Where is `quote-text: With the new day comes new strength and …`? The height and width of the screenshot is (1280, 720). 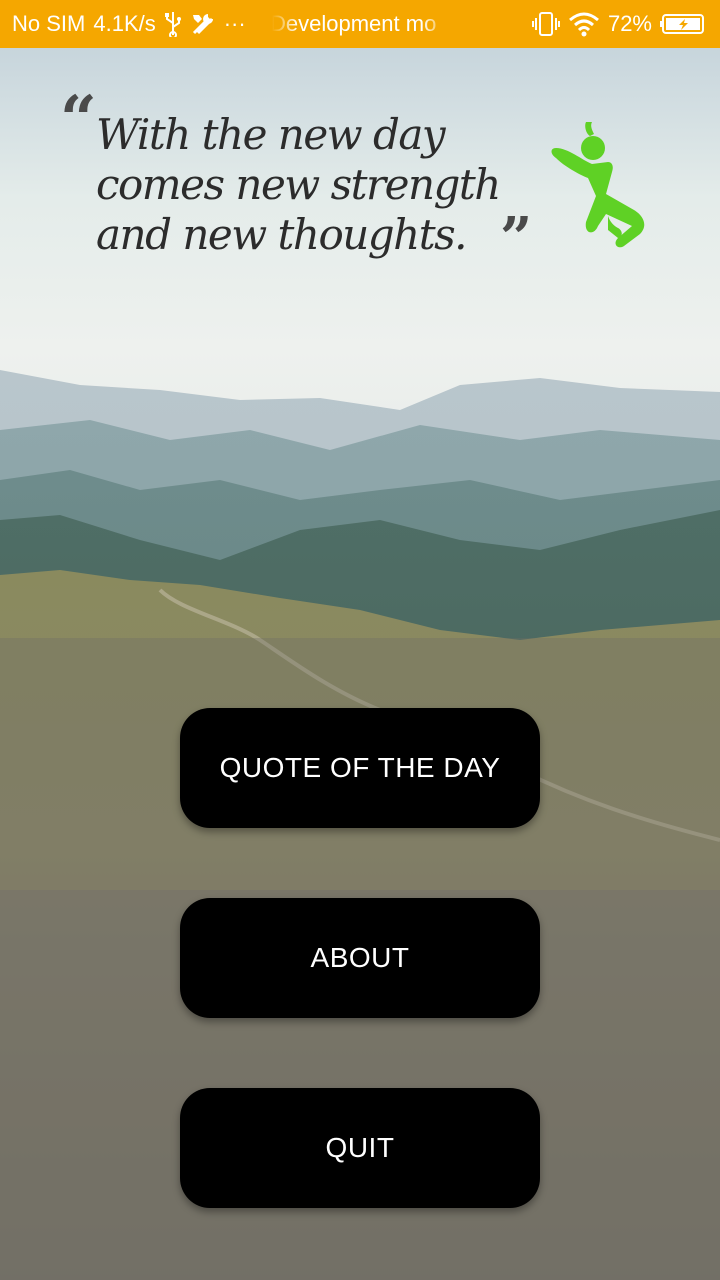
quote-text: With the new day comes new strength and … is located at coordinates (298, 184).